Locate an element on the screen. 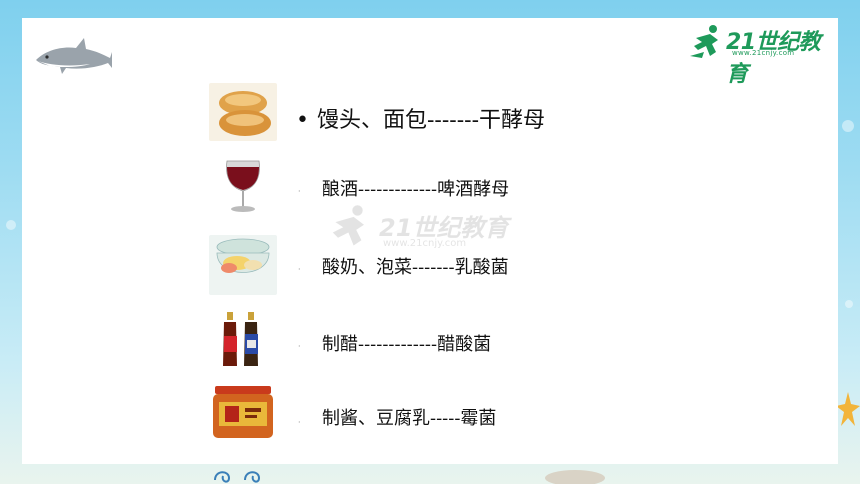 The image size is (860, 484). list-item-bread: • 馒头、面包-------干酵母 is located at coordinates (420, 118).